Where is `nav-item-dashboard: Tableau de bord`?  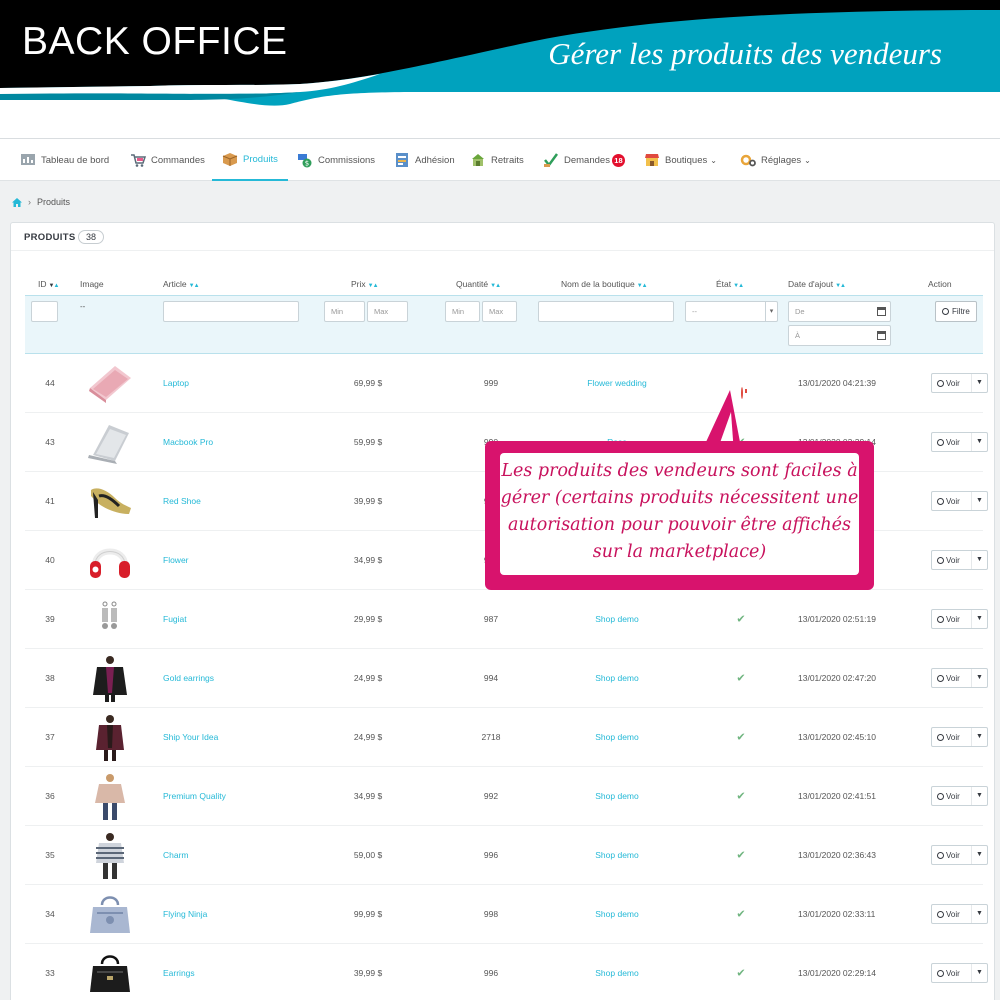
nav-item-dashboard: Tableau de bord is located at coordinates (64, 160).